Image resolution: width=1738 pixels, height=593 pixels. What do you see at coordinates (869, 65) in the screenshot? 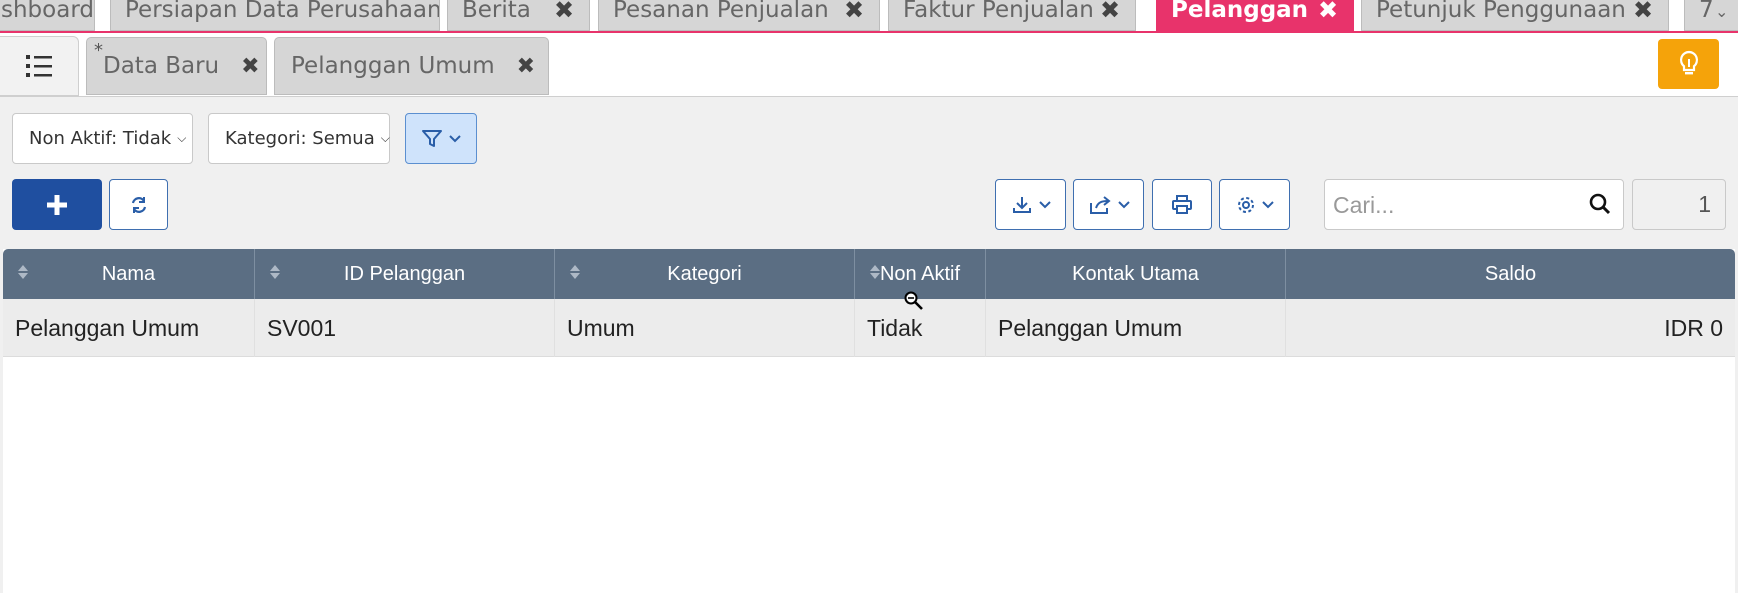
I see `document-tab-bar: * Data Baru ✖ Pelanggan Umum ✖` at bounding box center [869, 65].